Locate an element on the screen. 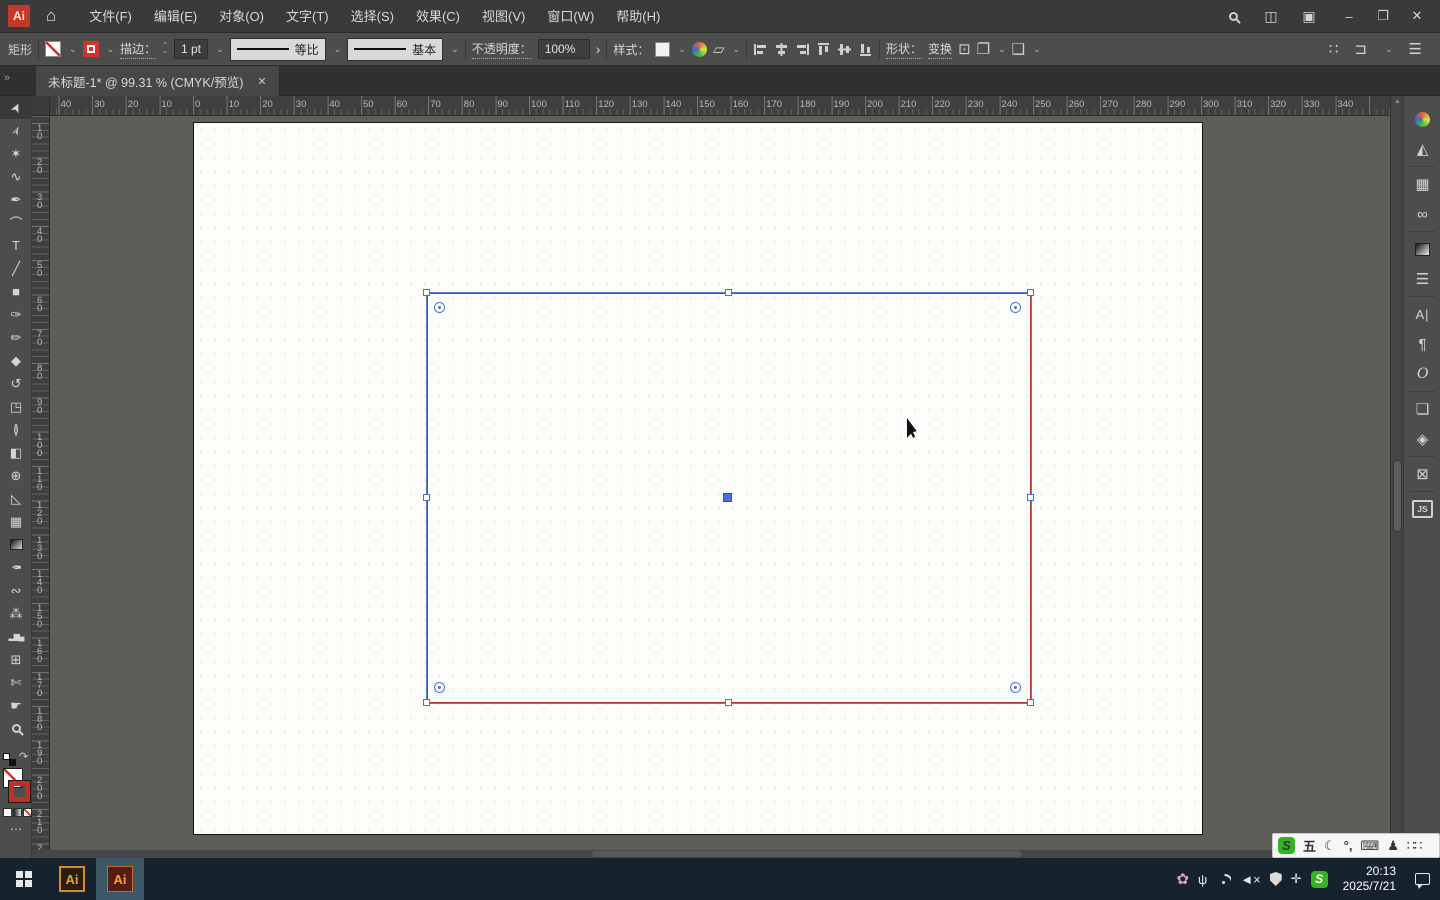  blend-tool: ∾ is located at coordinates (16, 590).